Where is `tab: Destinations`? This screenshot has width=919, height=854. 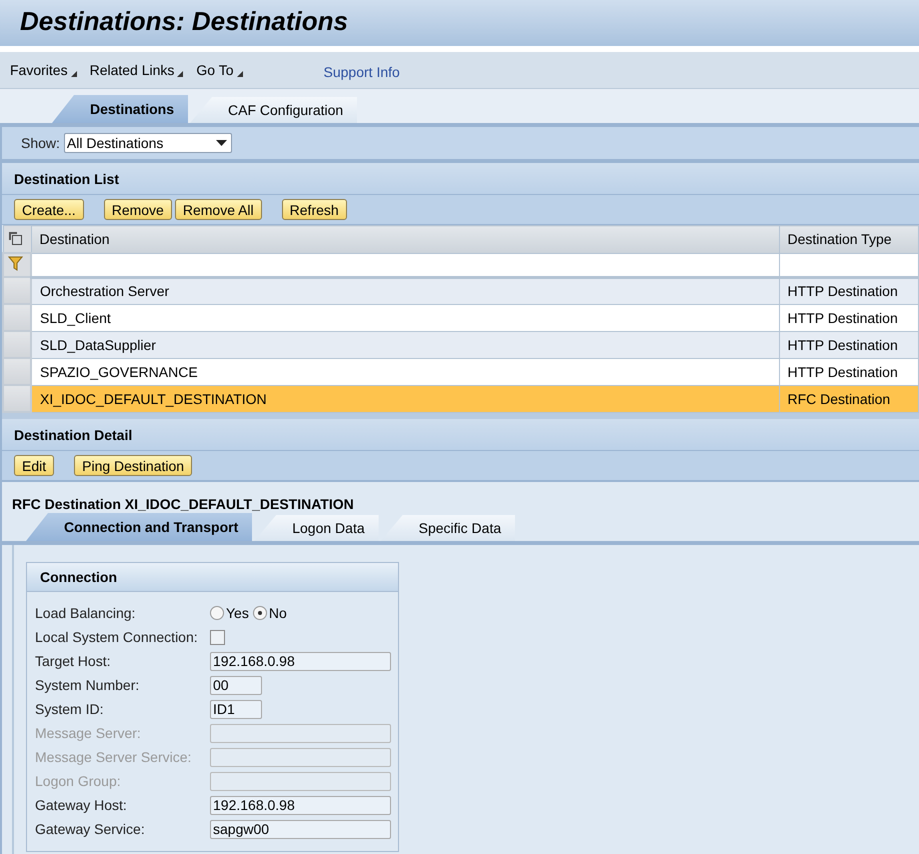
tab: Destinations is located at coordinates (120, 109).